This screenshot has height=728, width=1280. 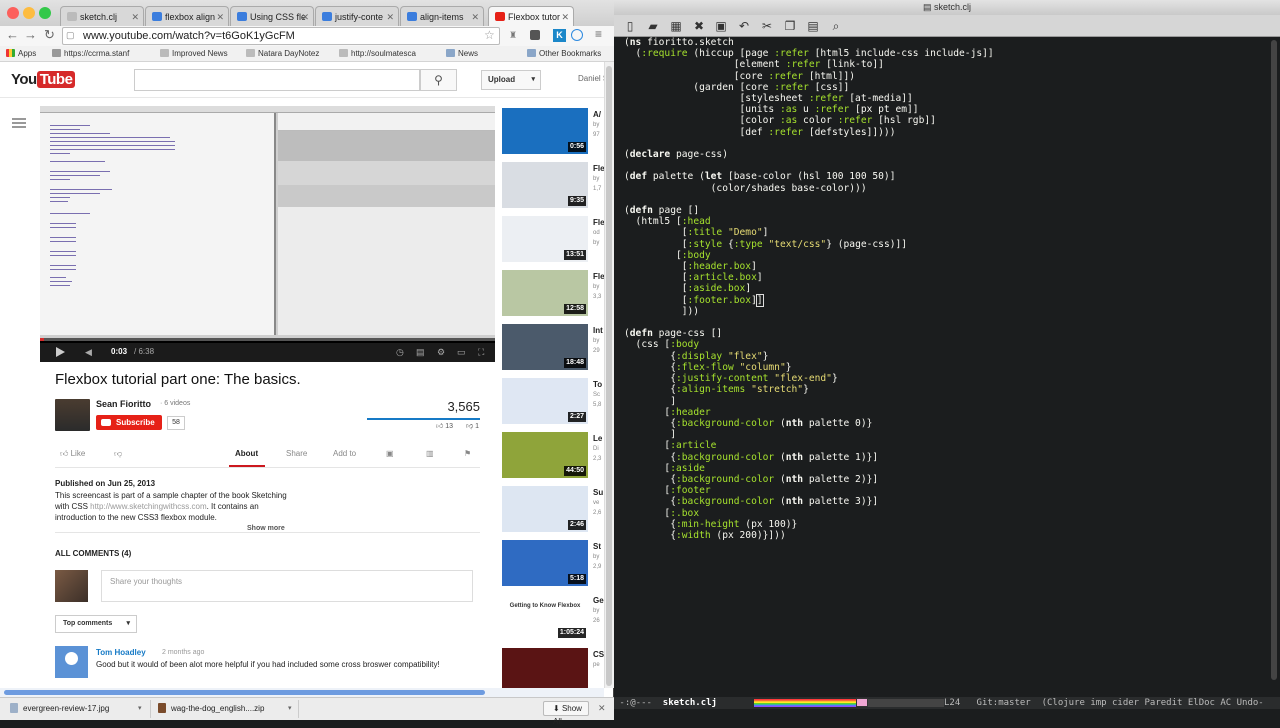 I want to click on menu-icon: ≡, so click(x=598, y=34).